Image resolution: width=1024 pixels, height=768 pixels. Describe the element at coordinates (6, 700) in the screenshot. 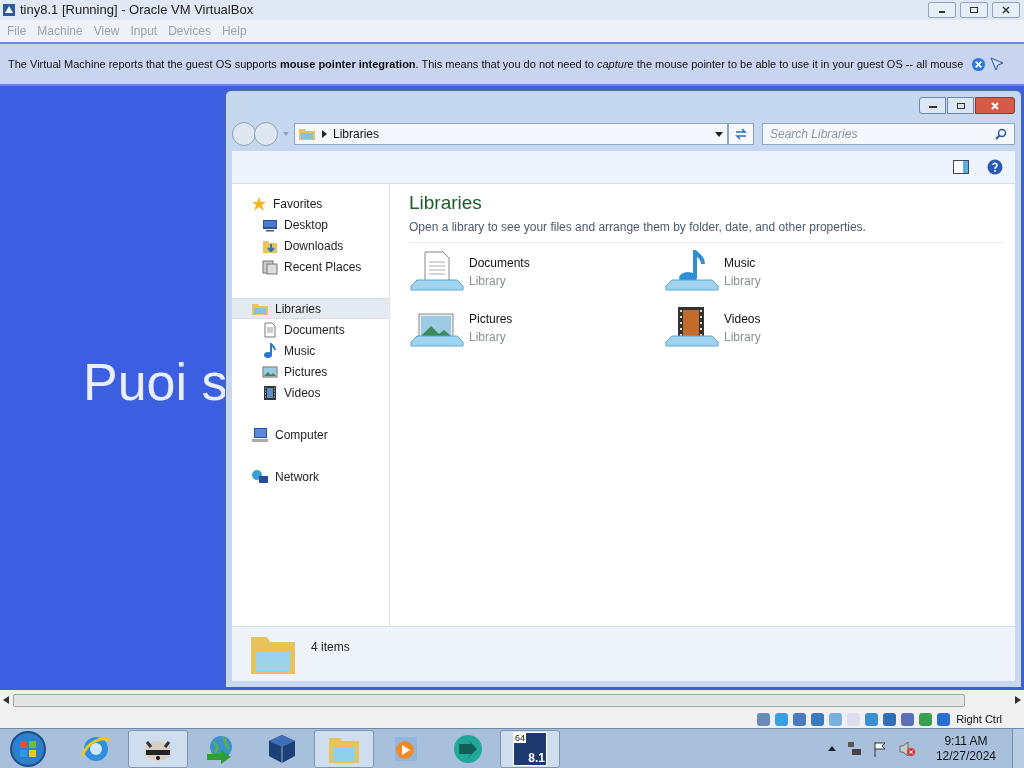

I see `scroll-left-icon` at that location.